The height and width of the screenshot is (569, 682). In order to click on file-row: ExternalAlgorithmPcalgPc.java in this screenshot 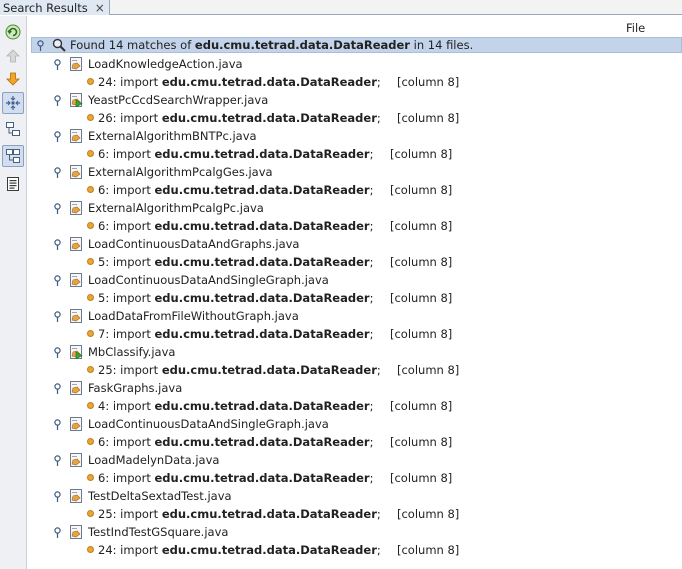, I will do `click(356, 208)`.